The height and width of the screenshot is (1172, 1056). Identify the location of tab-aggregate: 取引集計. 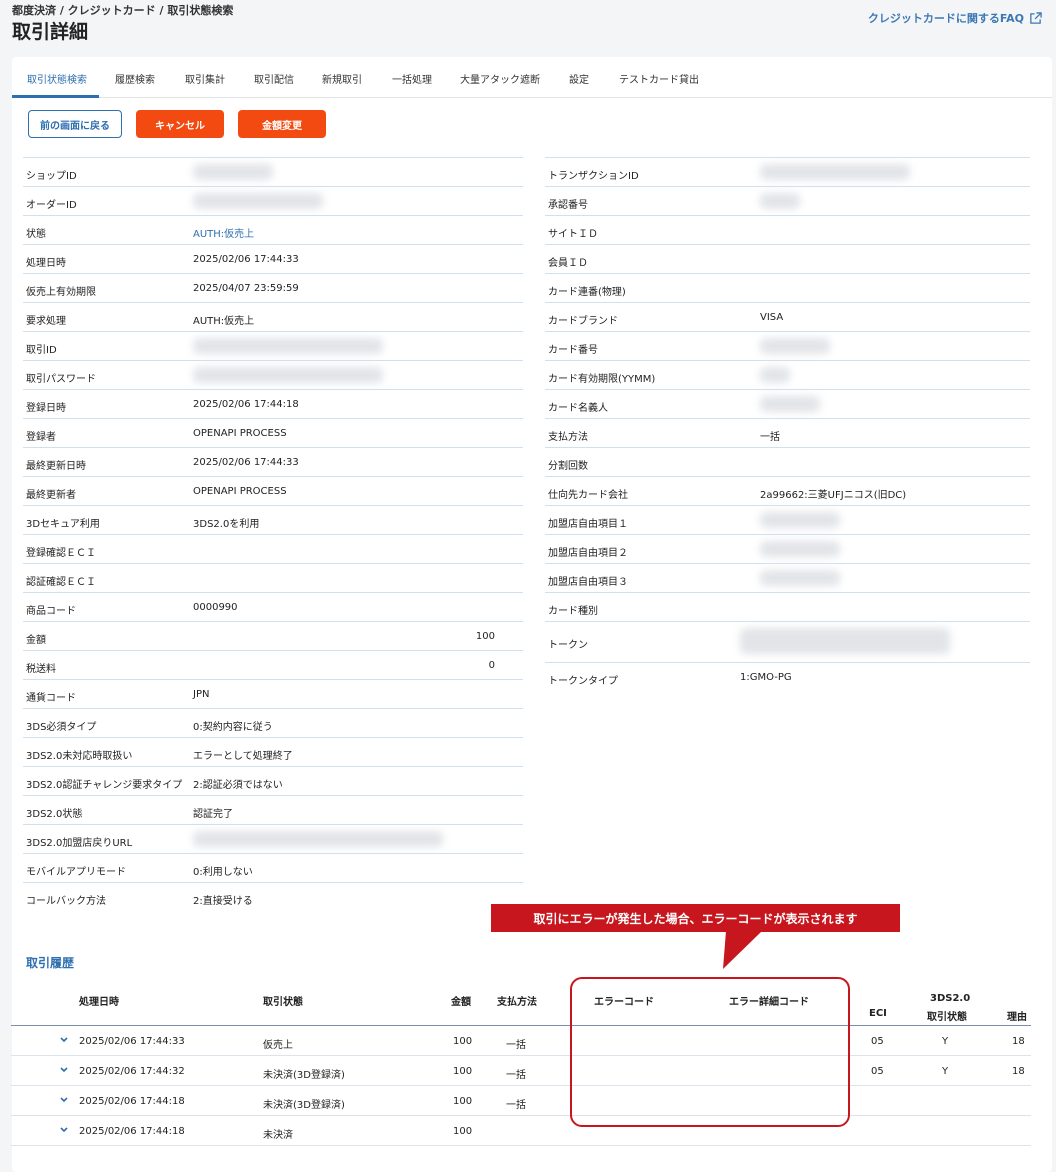
(205, 78).